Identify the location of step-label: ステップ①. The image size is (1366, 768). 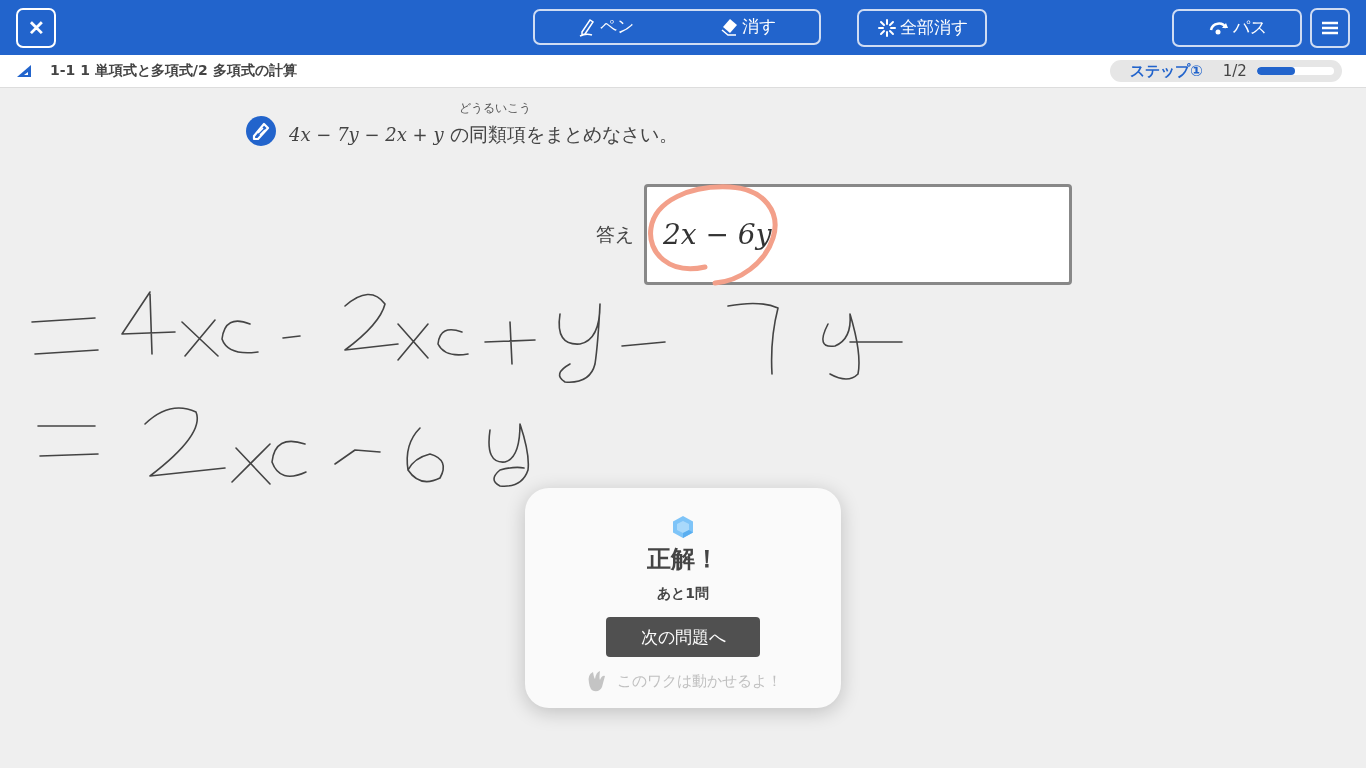
(1166, 71).